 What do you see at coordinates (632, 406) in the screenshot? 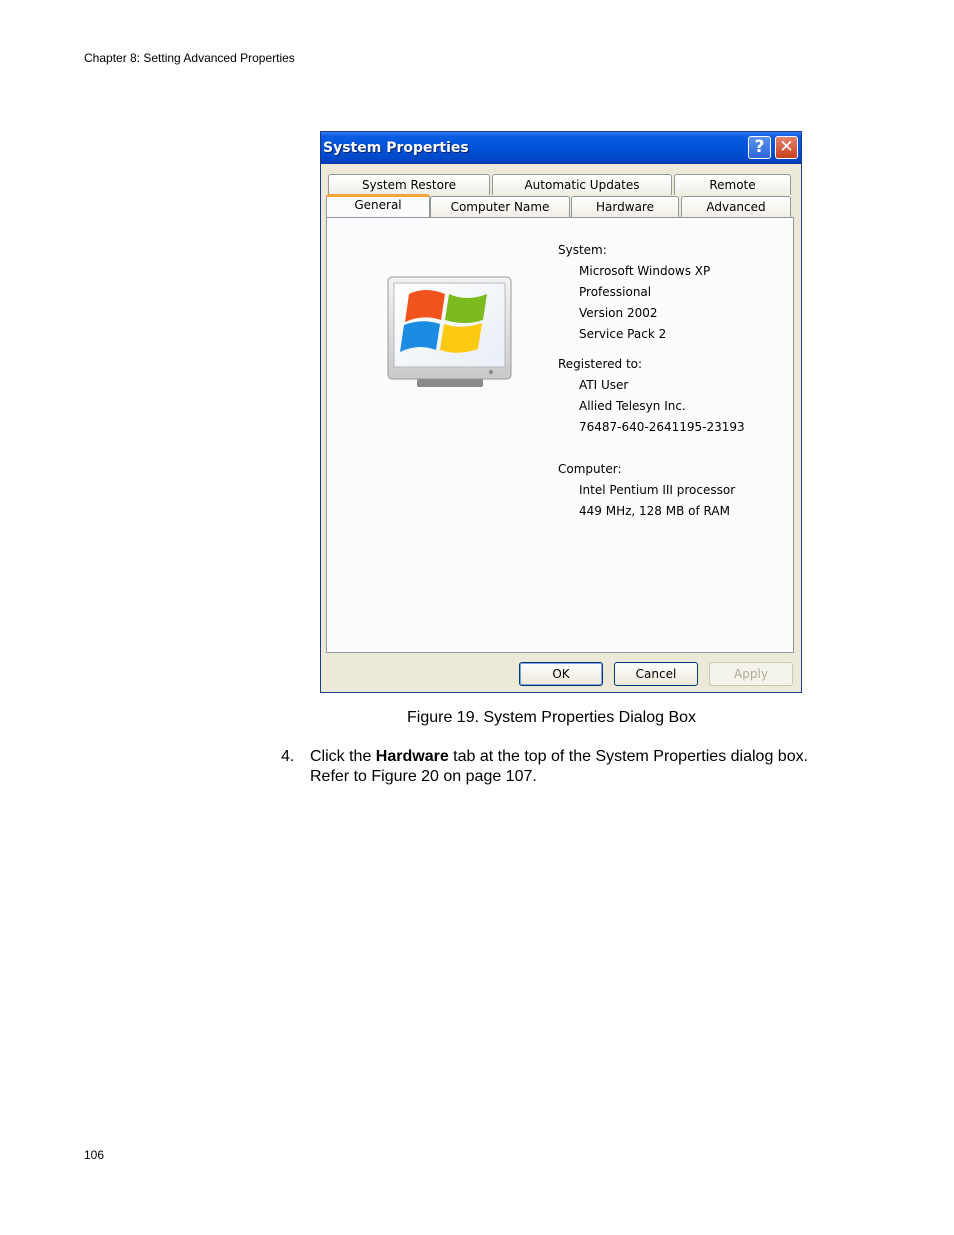
I see `registered-organization: Allied Telesyn Inc.` at bounding box center [632, 406].